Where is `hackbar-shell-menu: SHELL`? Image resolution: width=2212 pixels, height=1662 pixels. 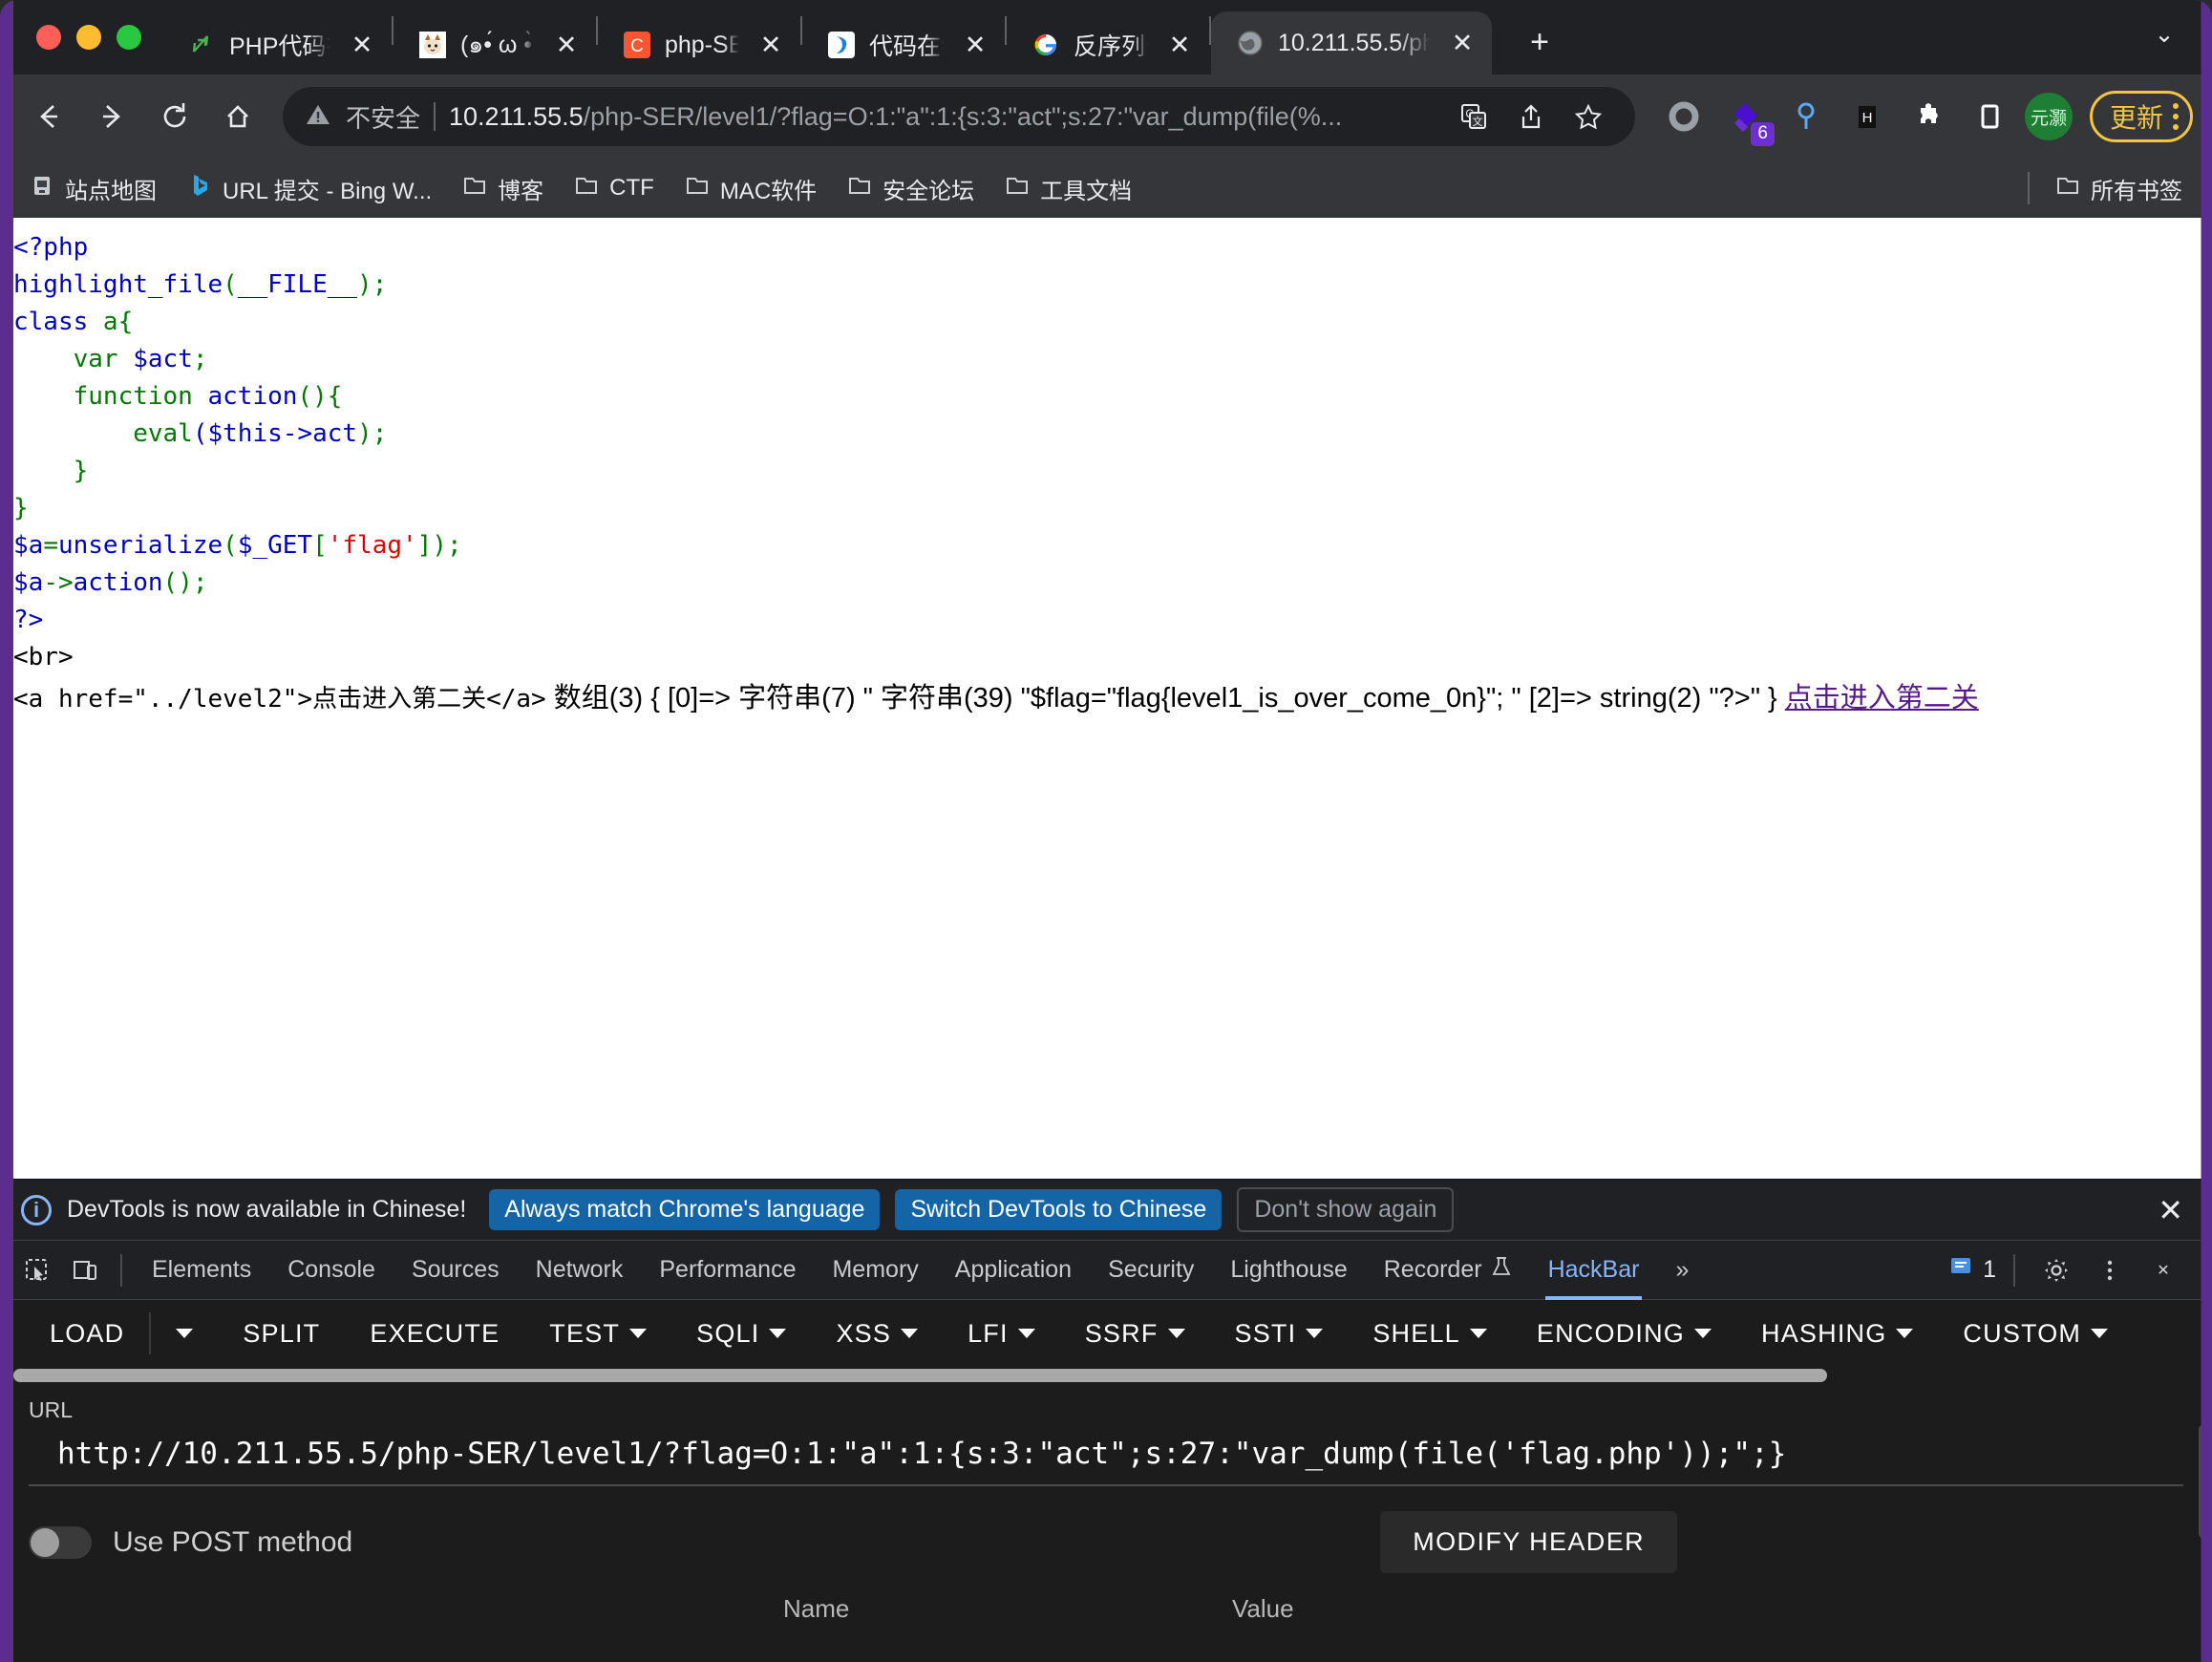
hackbar-shell-menu: SHELL is located at coordinates (1430, 1334).